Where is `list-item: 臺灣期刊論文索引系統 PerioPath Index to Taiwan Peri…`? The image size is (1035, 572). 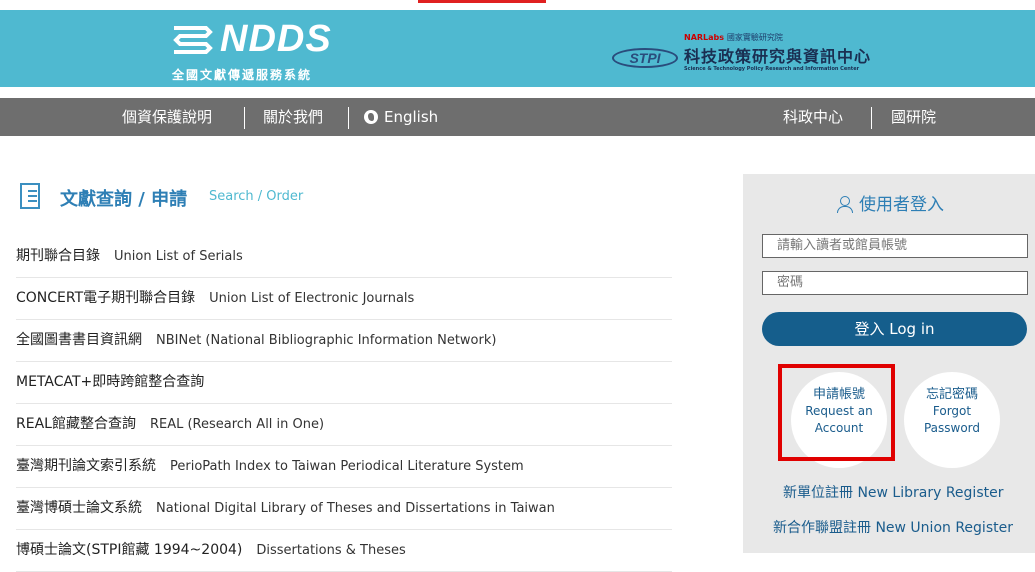 list-item: 臺灣期刊論文索引系統 PerioPath Index to Taiwan Peri… is located at coordinates (344, 467).